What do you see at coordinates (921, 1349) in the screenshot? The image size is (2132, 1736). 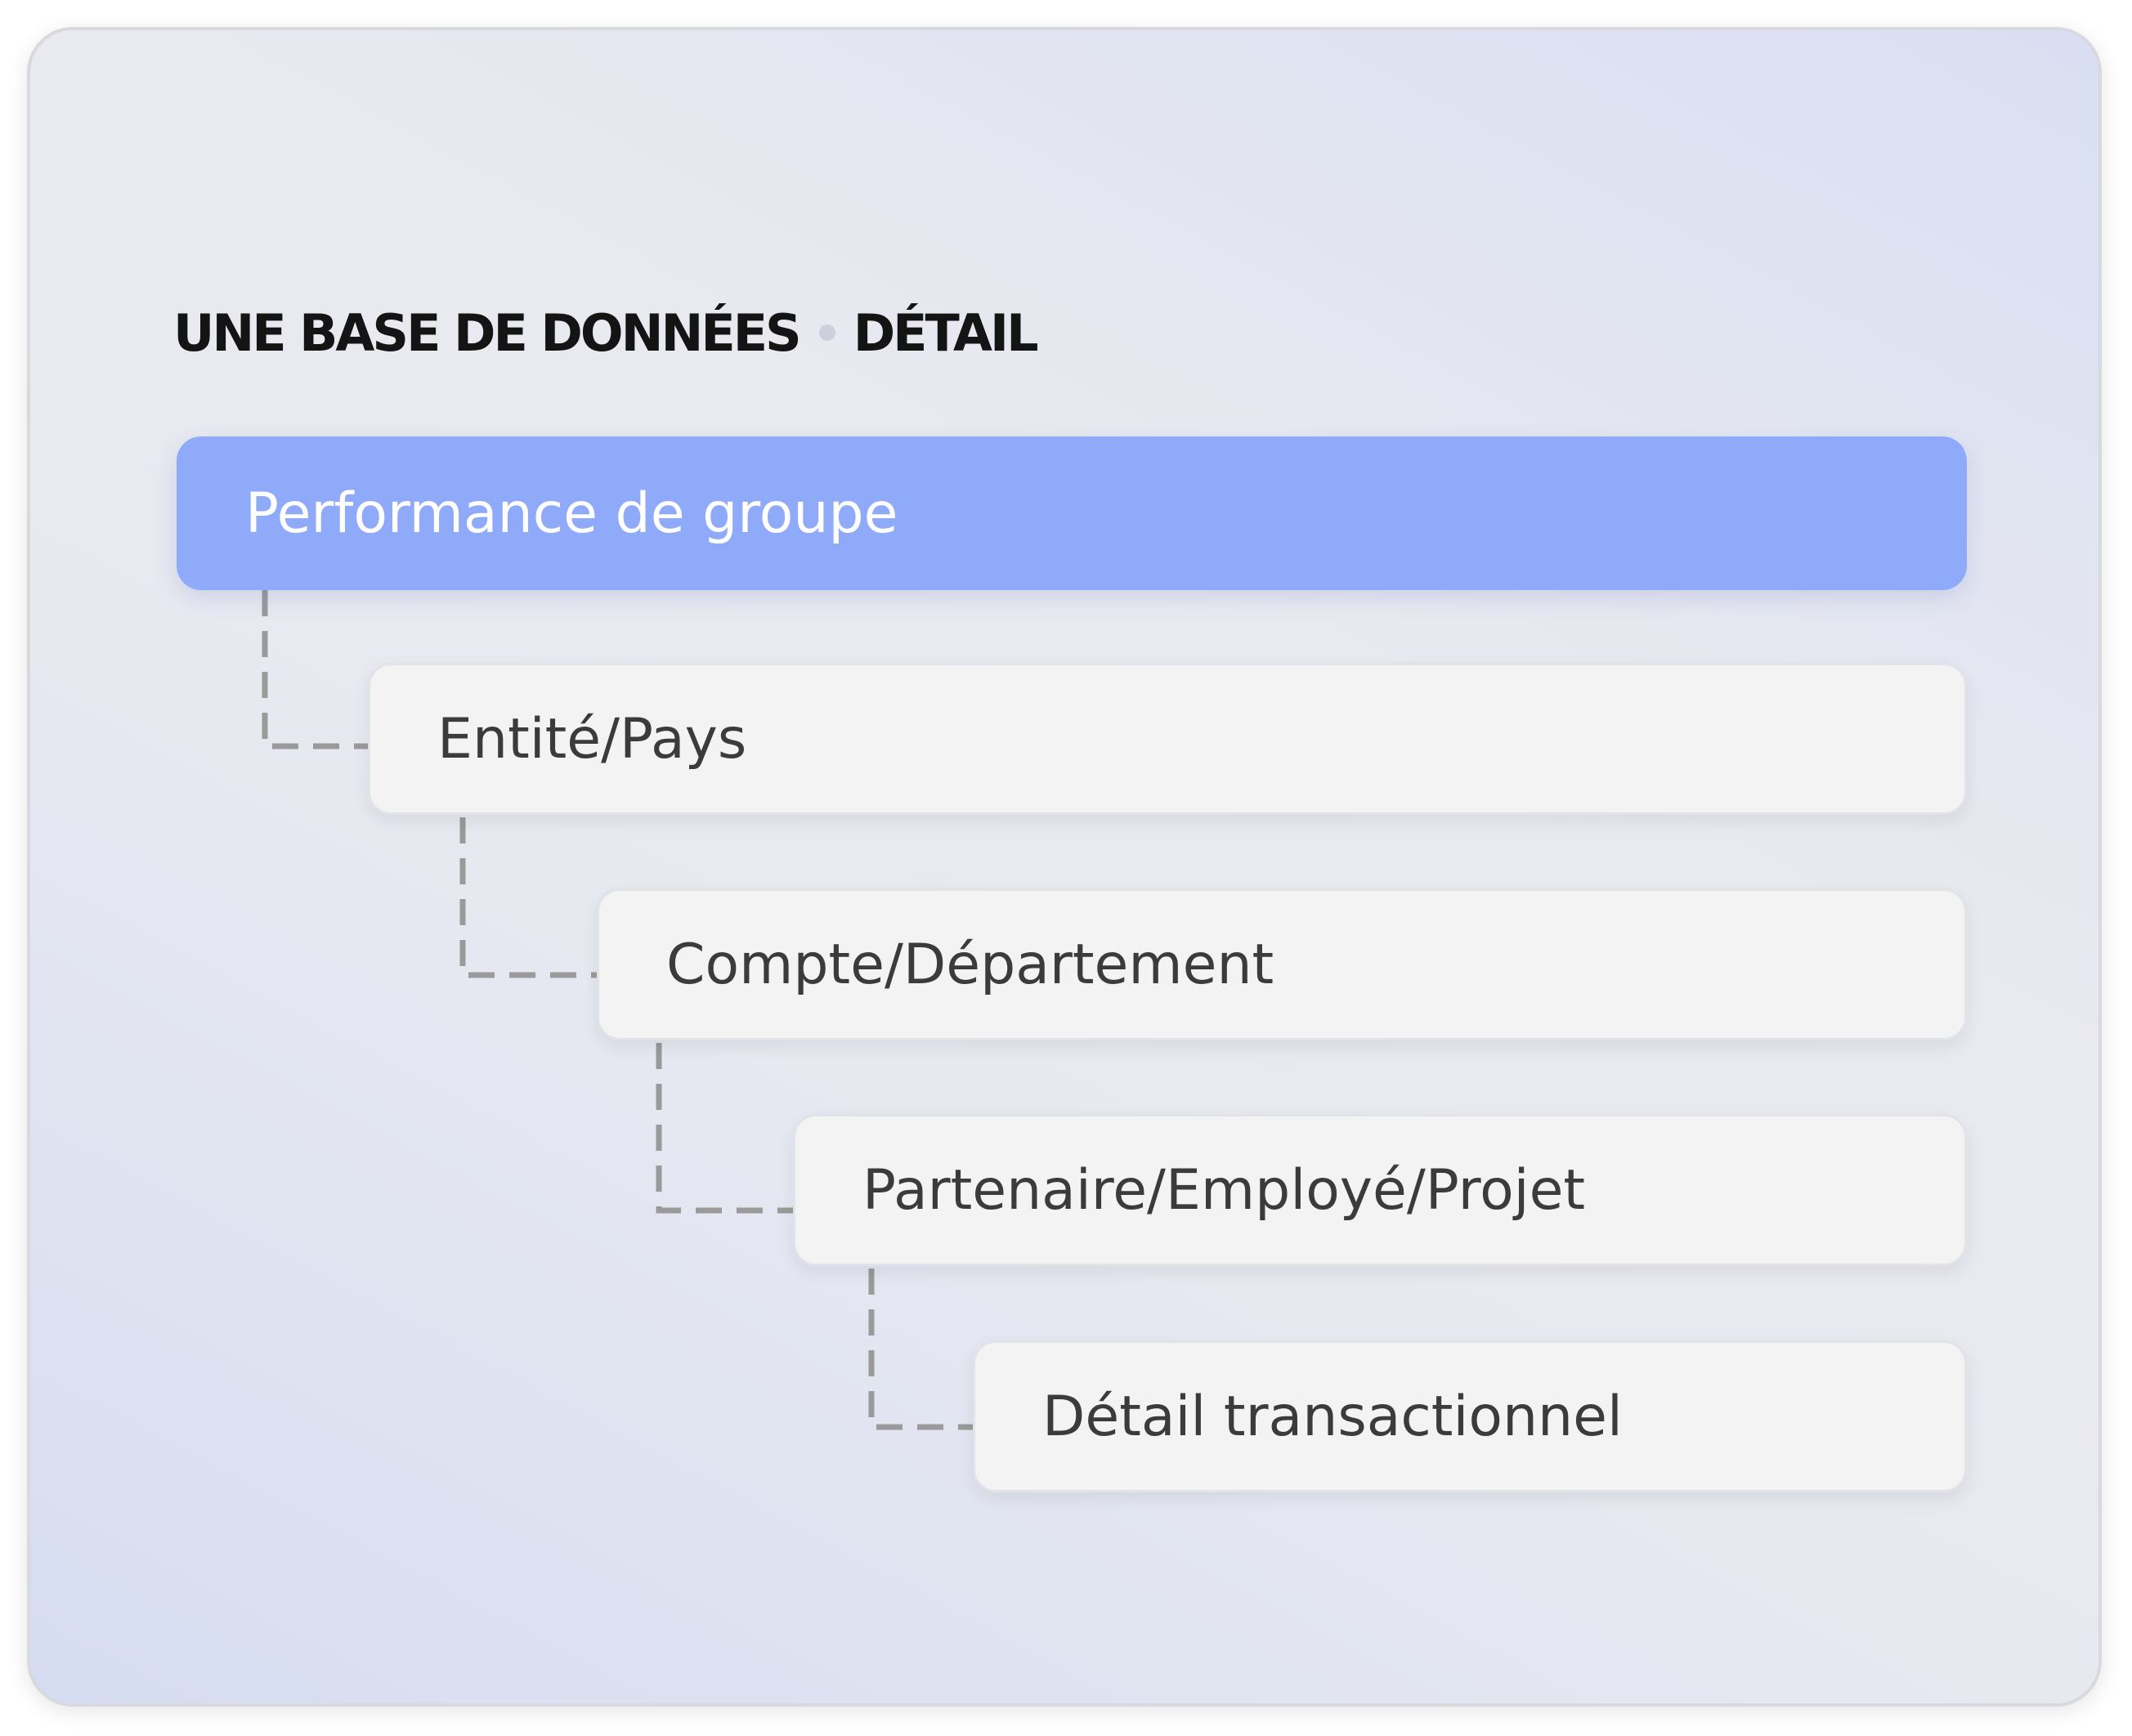 I see `connector-partner-to-transaction` at bounding box center [921, 1349].